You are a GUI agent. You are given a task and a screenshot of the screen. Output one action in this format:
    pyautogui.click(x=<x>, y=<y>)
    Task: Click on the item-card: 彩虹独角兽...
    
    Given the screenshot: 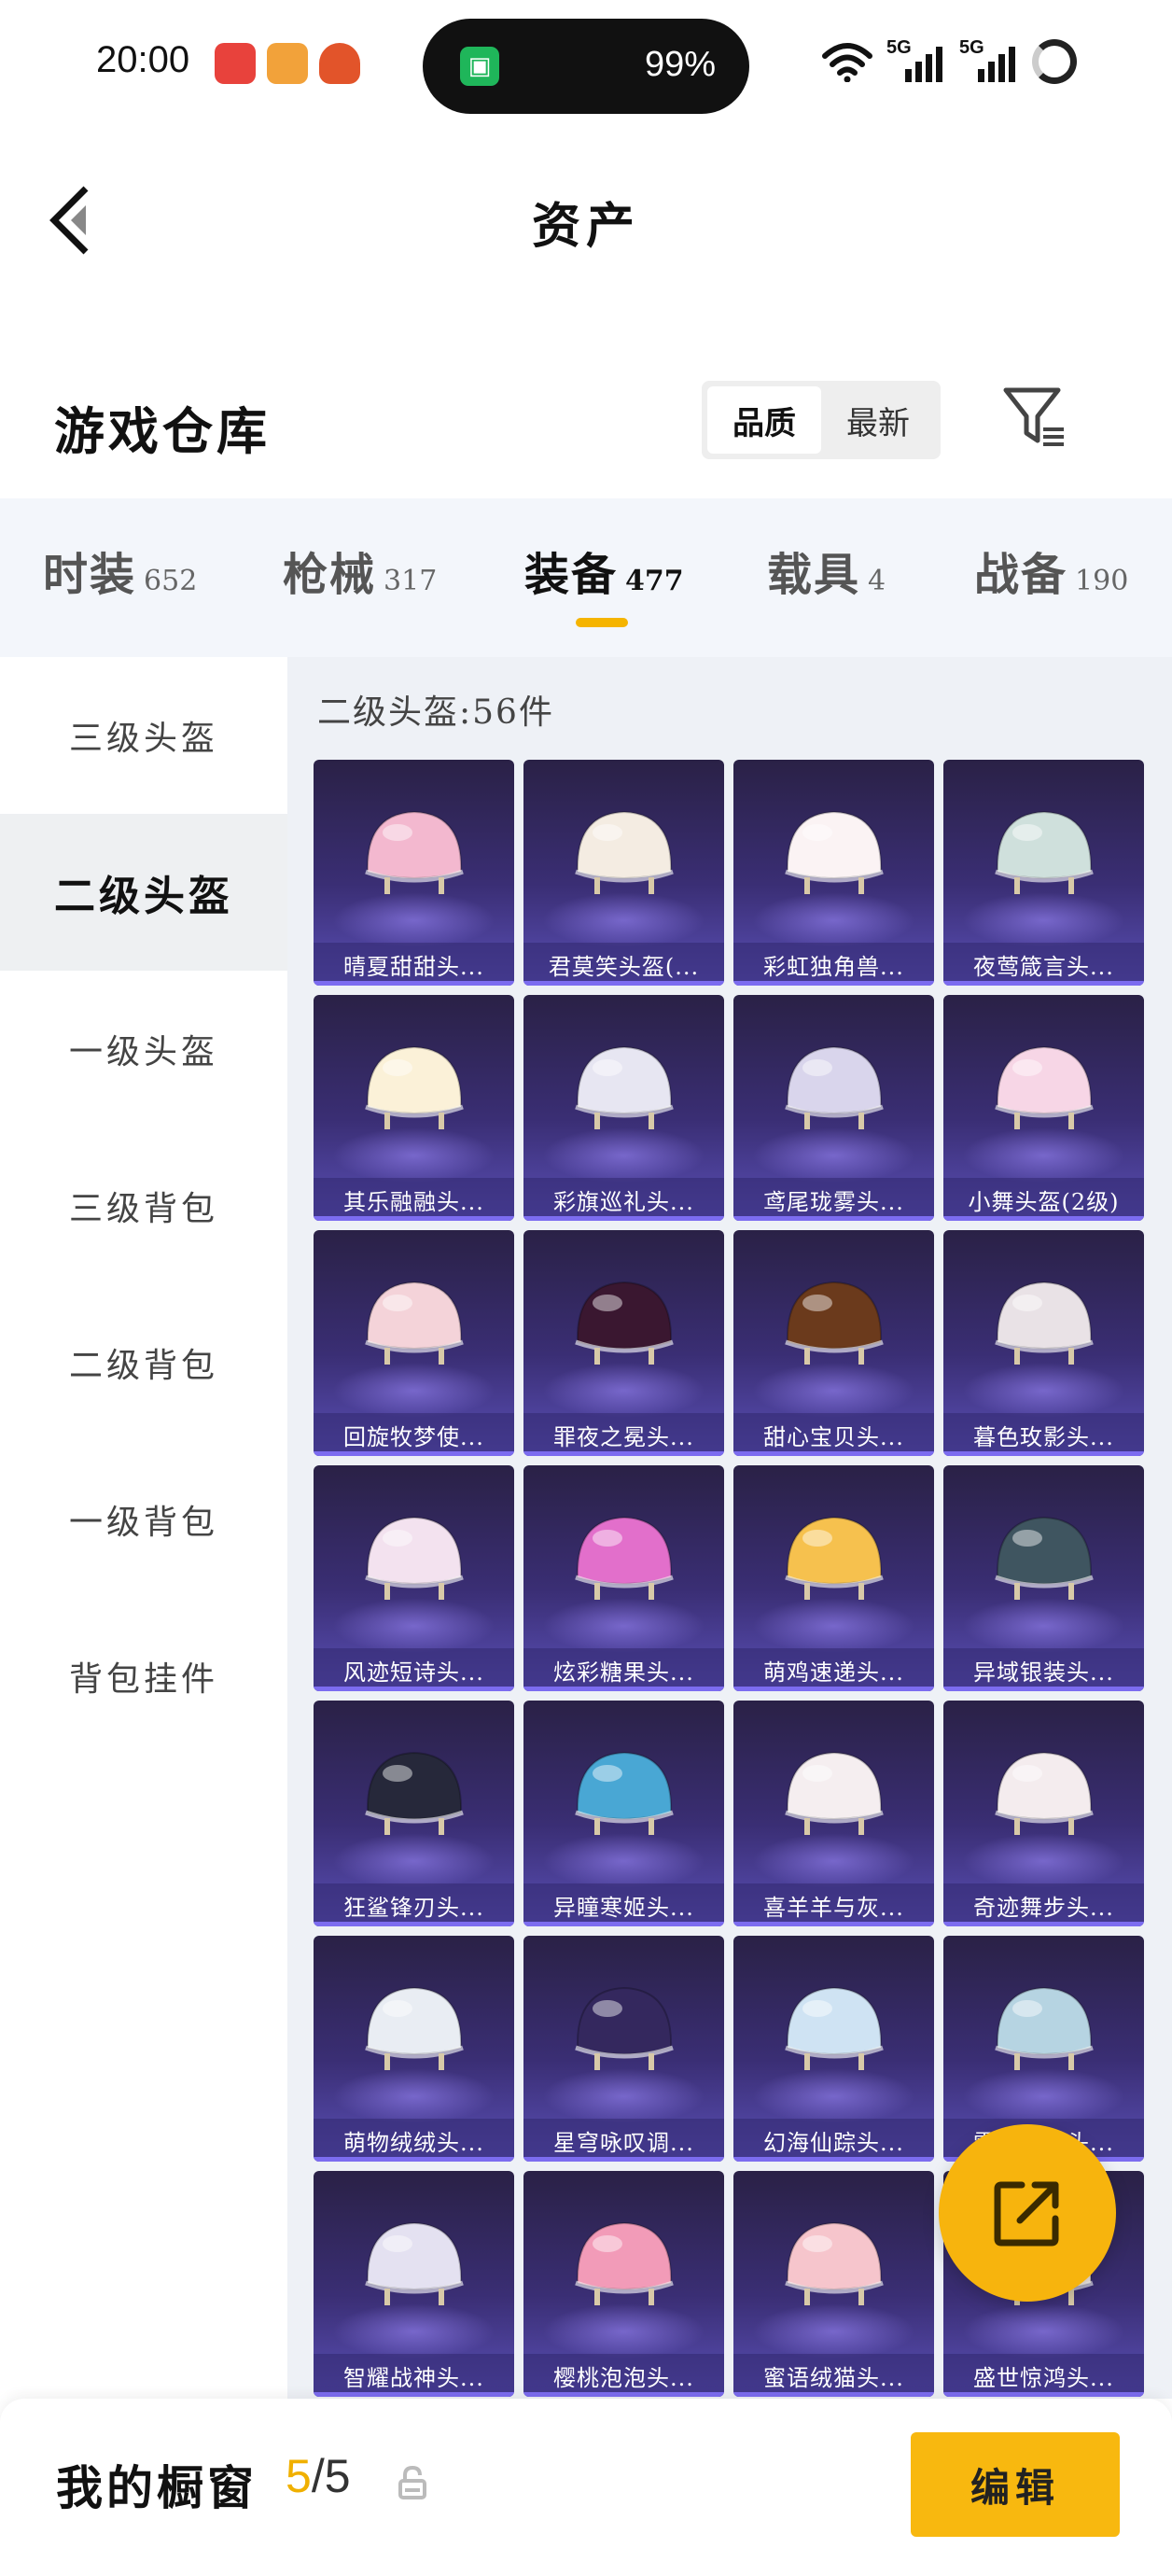 What is the action you would take?
    pyautogui.click(x=833, y=873)
    